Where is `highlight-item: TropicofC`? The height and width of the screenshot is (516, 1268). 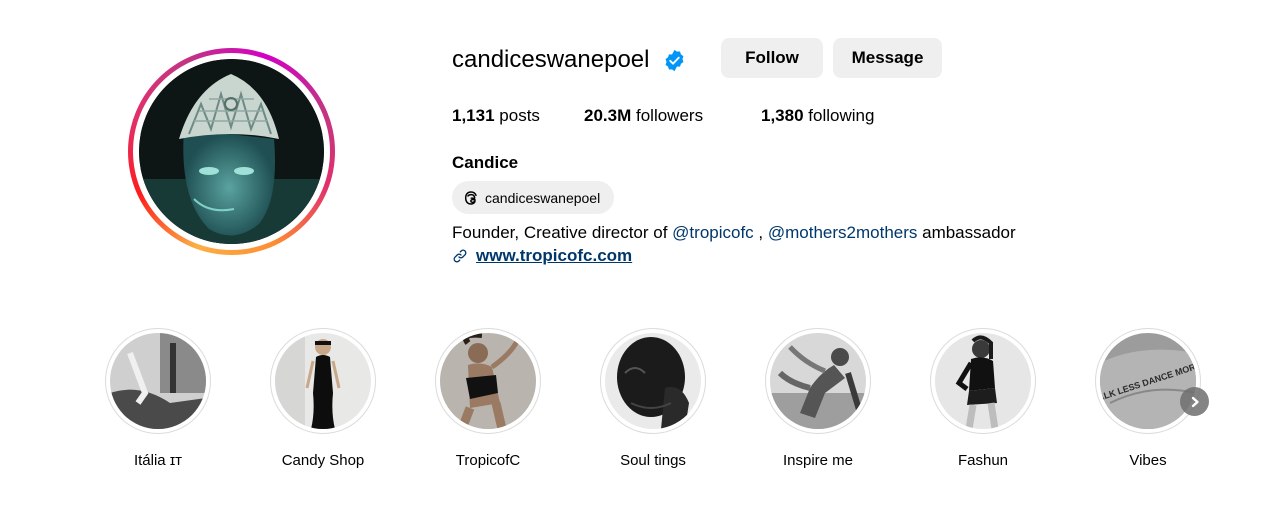 highlight-item: TropicofC is located at coordinates (489, 398).